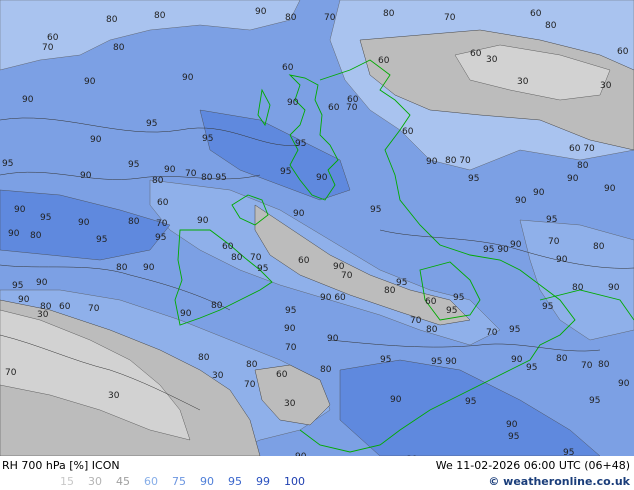 Image resolution: width=634 pixels, height=490 pixels. Describe the element at coordinates (123, 481) in the screenshot. I see `scale-value-45: 45` at that location.